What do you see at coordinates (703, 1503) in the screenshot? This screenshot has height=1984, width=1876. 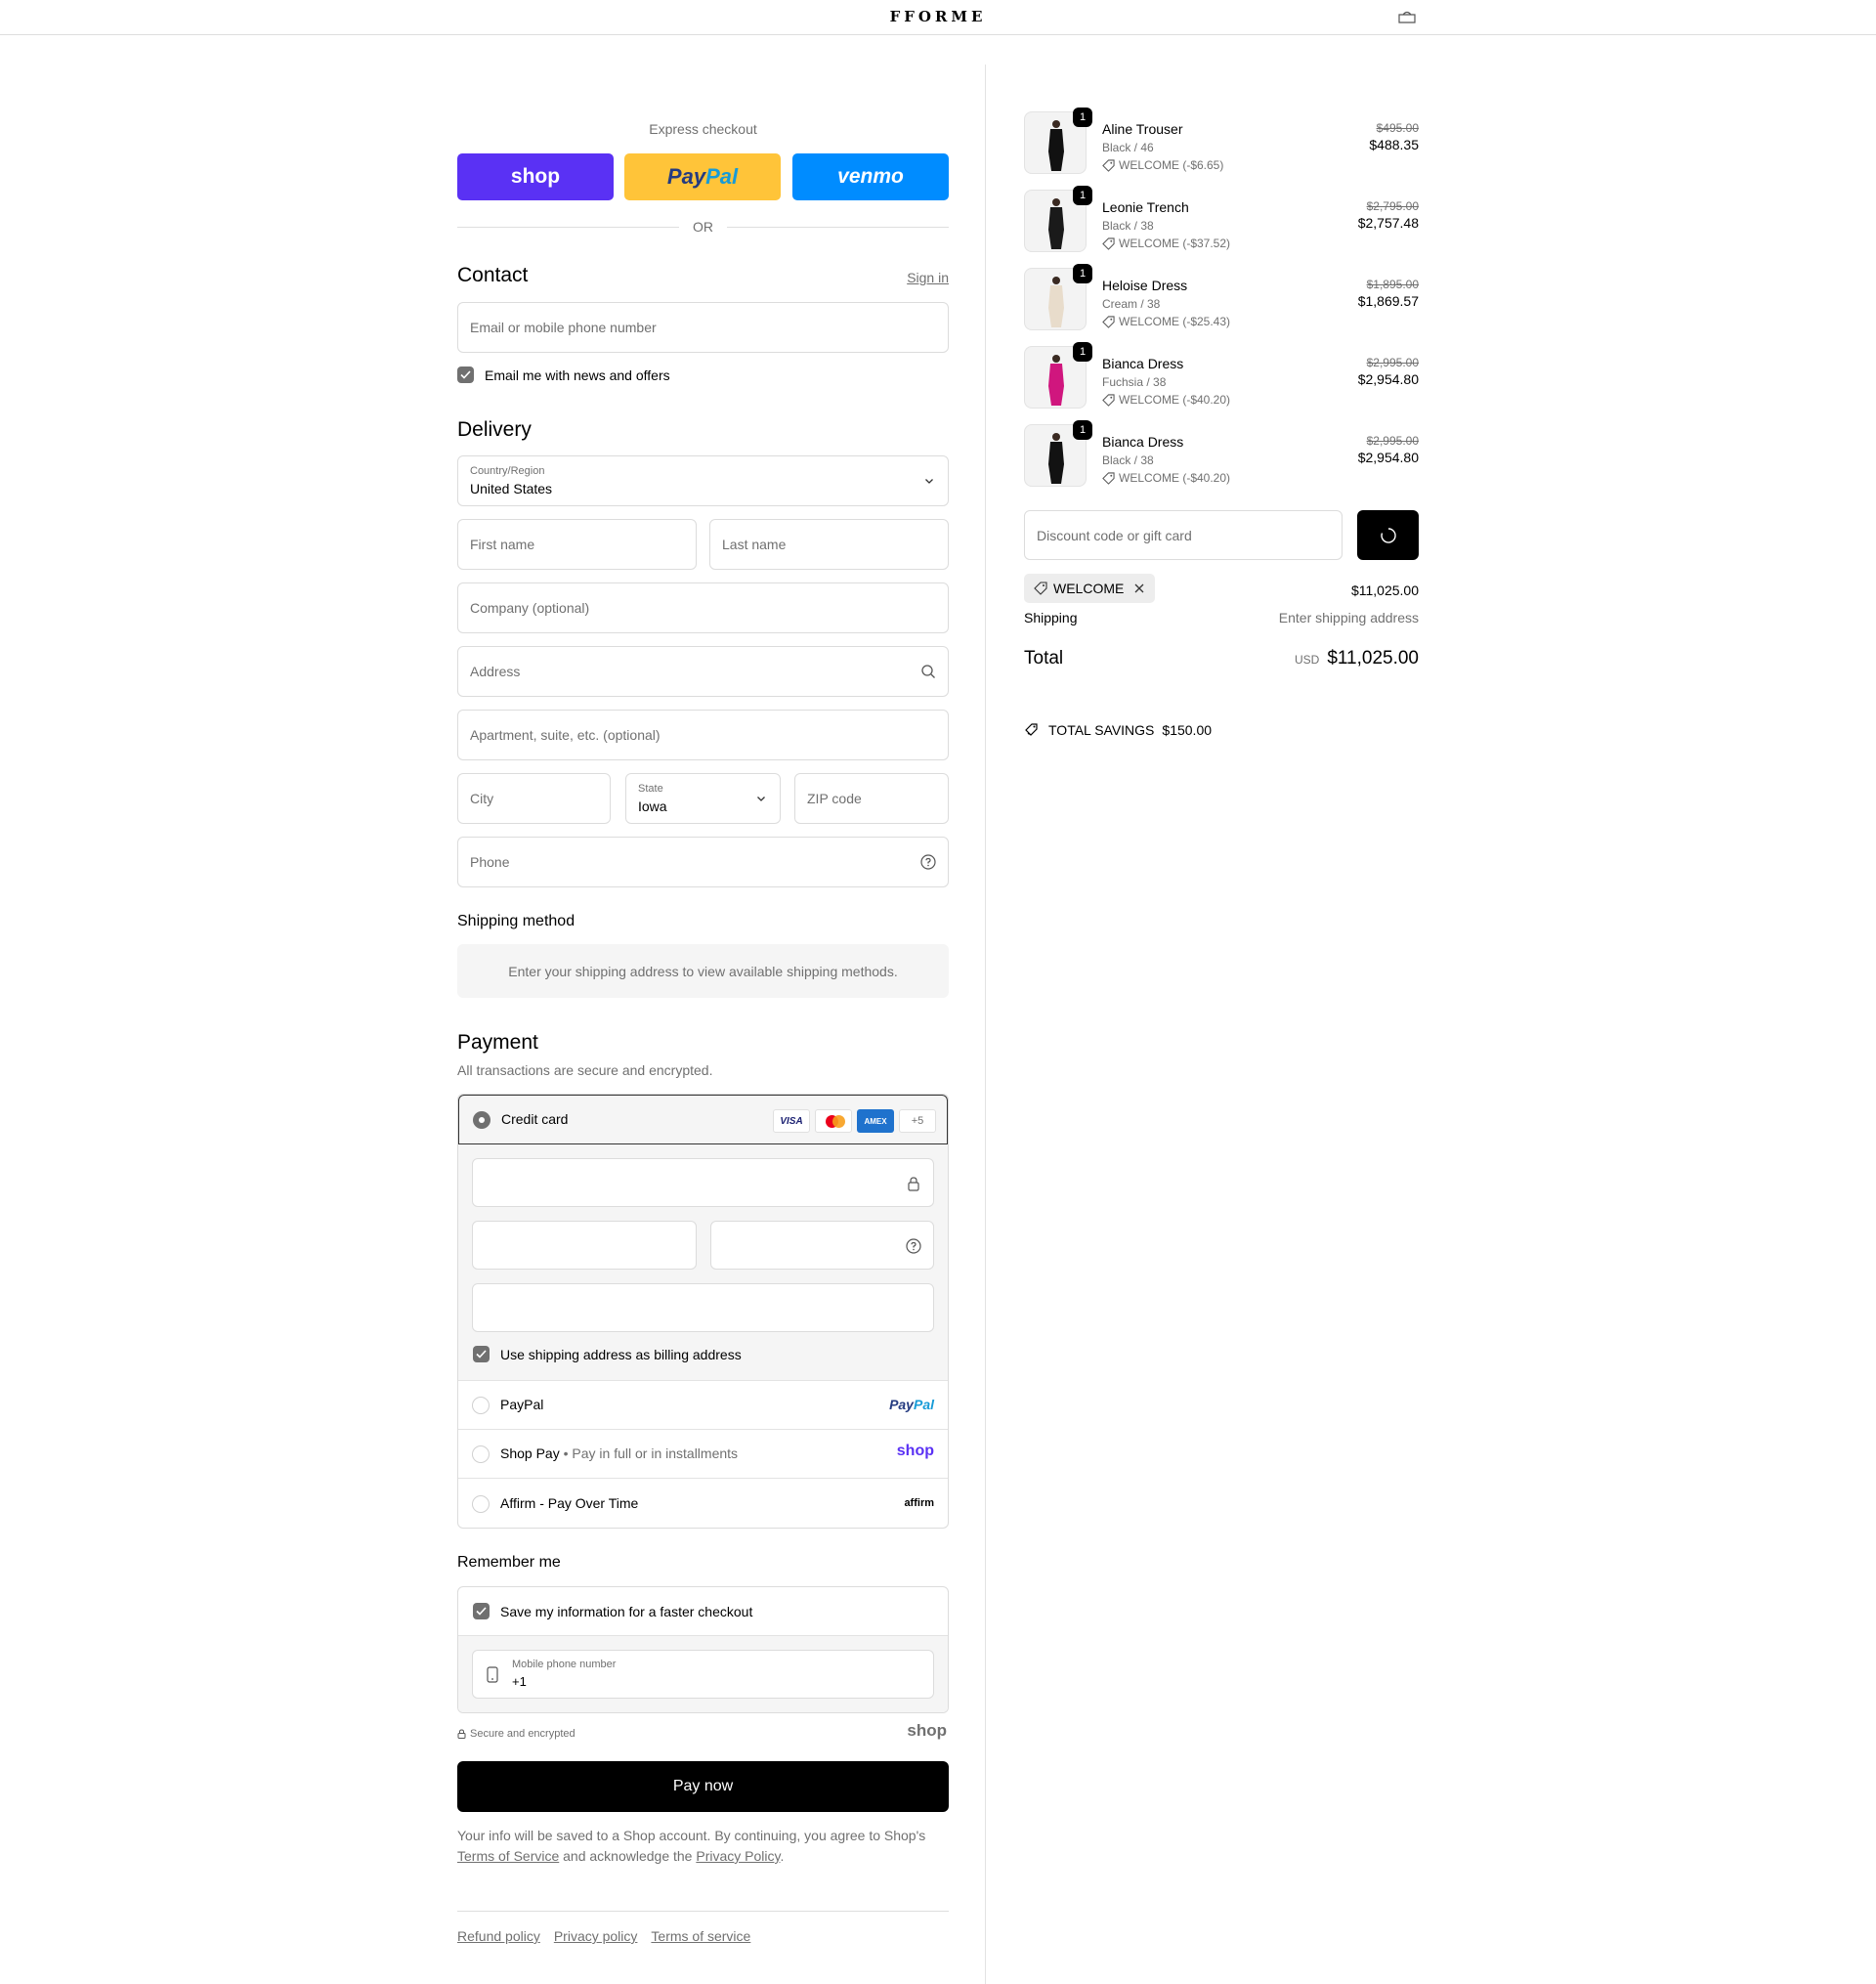 I see `affirm-option: Affirm - Pay Over Time affirm` at bounding box center [703, 1503].